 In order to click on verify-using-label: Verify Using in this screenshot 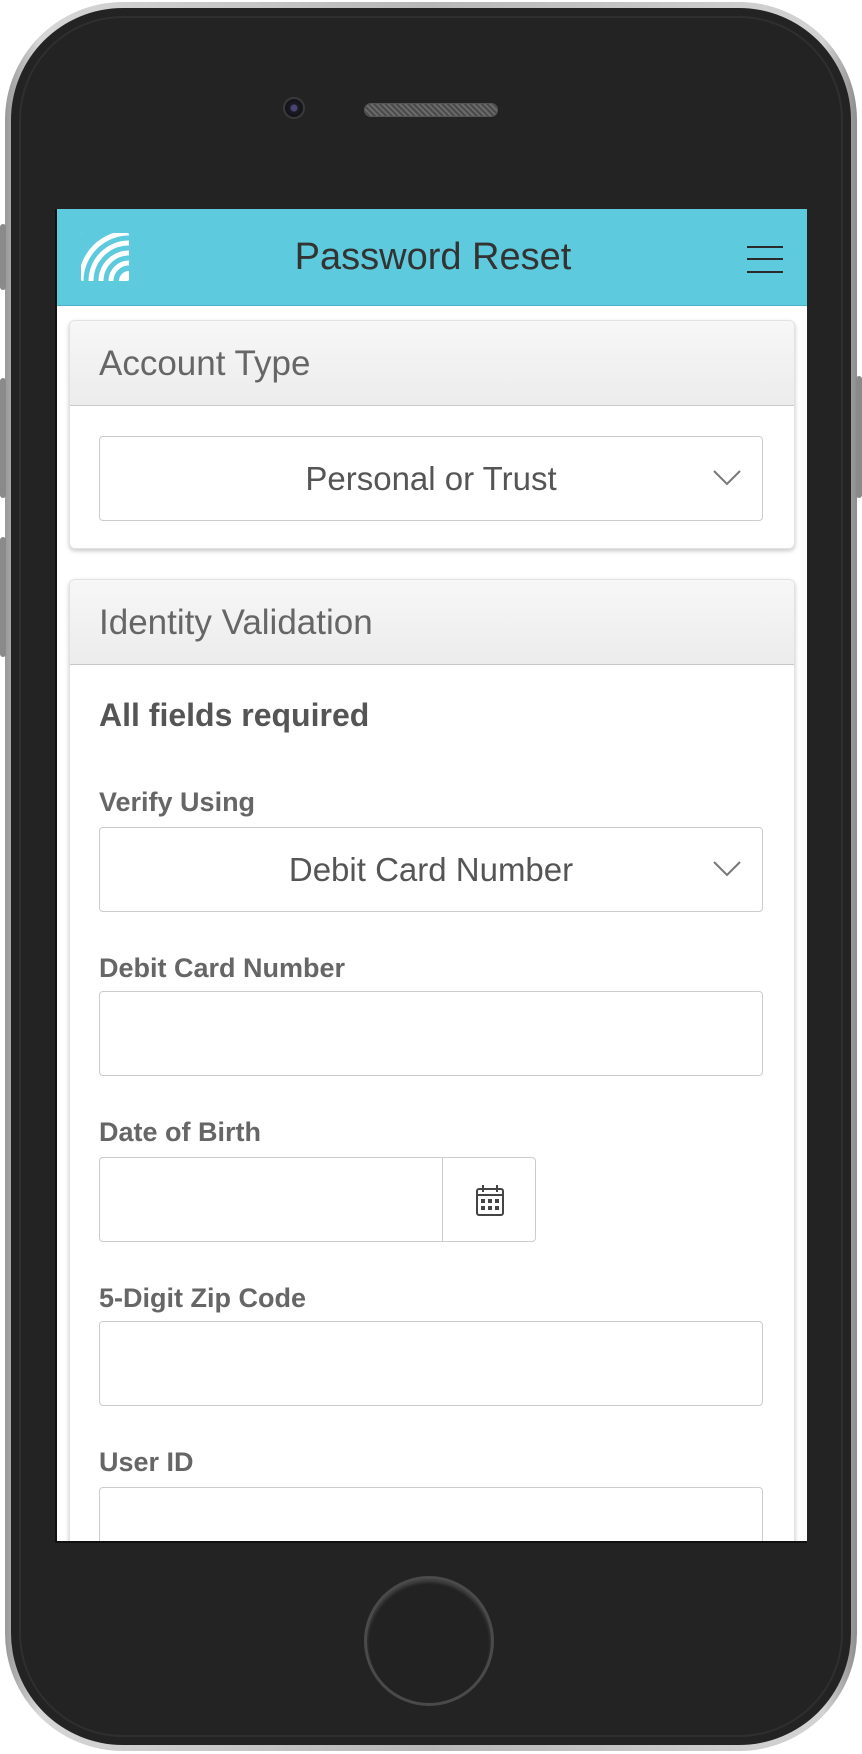, I will do `click(177, 802)`.